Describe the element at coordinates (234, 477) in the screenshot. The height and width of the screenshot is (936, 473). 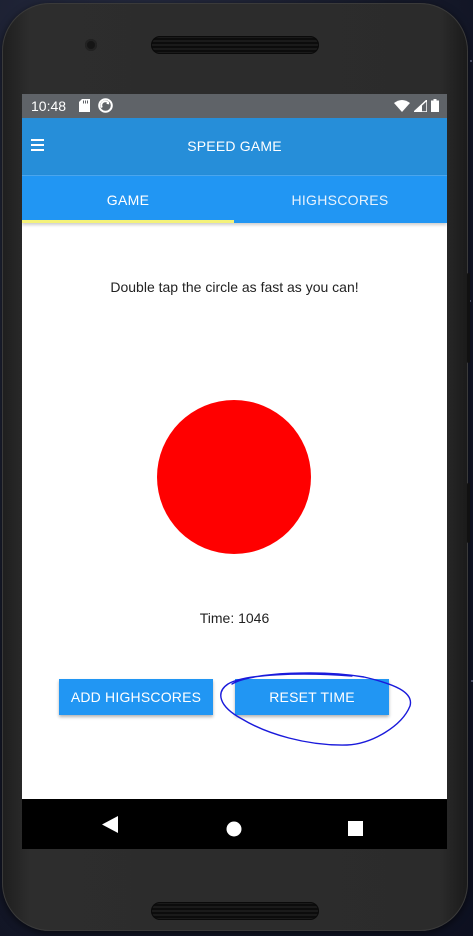
I see `tap-target-circle` at that location.